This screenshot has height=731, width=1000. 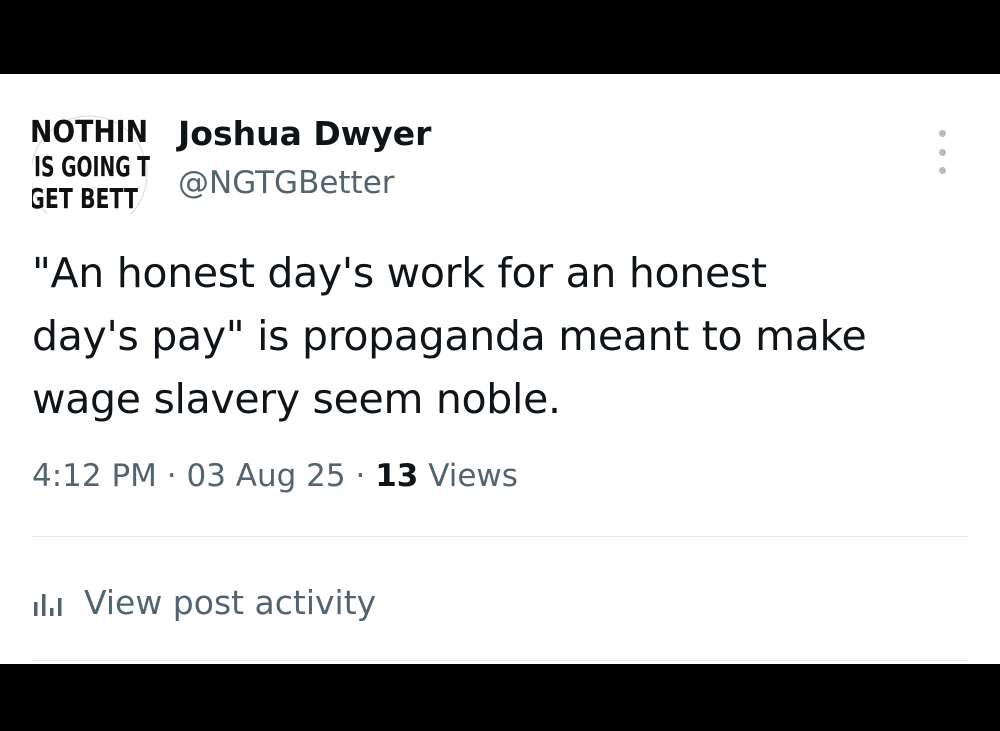 What do you see at coordinates (90, 132) in the screenshot?
I see `svg-text: NOTHIN` at bounding box center [90, 132].